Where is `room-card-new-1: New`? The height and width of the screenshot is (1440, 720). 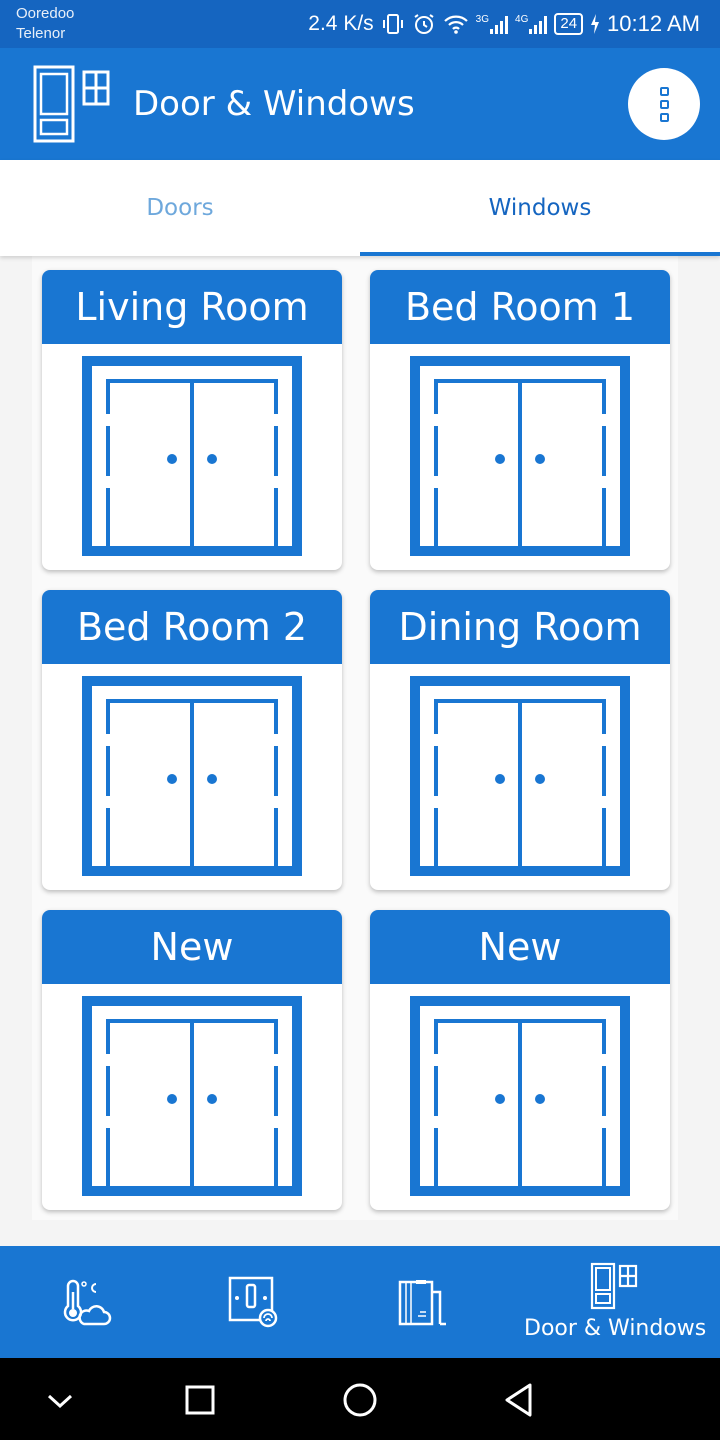 room-card-new-1: New is located at coordinates (192, 1060).